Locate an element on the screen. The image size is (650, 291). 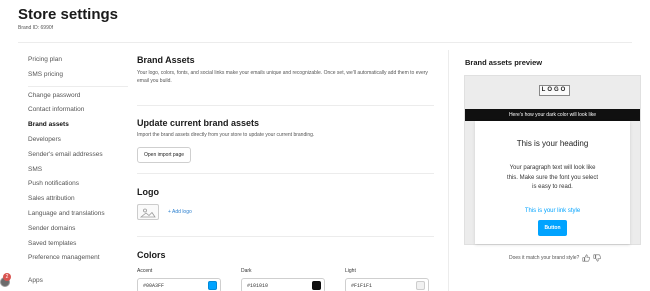
sidebar-item-push-notifications: Push notifications is located at coordinates (78, 184).